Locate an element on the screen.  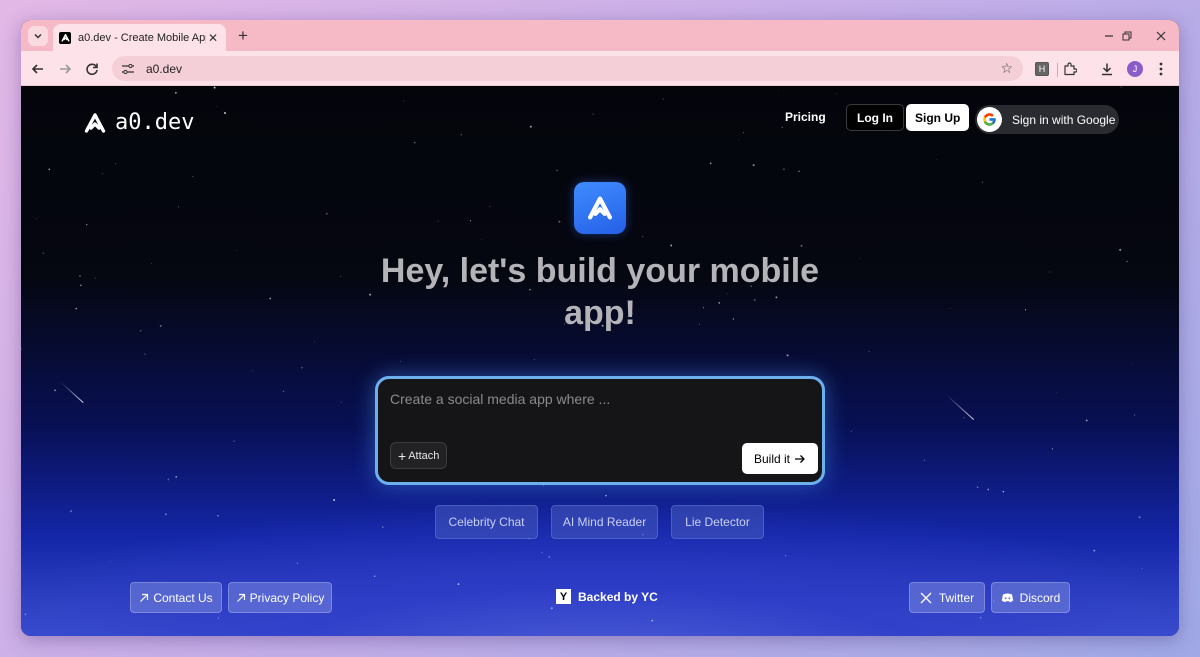
suggestion-chip: Lie Detector is located at coordinates (717, 522).